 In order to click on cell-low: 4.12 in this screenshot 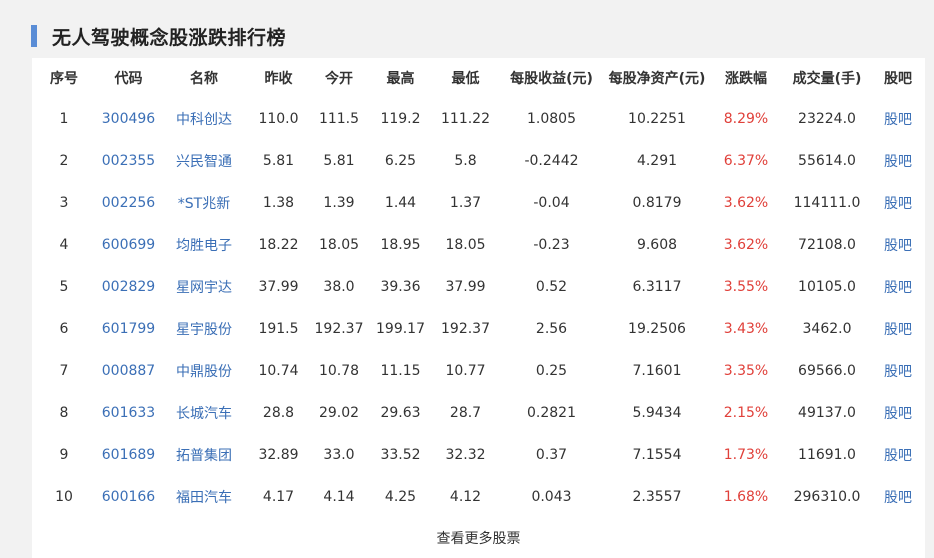, I will do `click(465, 497)`.